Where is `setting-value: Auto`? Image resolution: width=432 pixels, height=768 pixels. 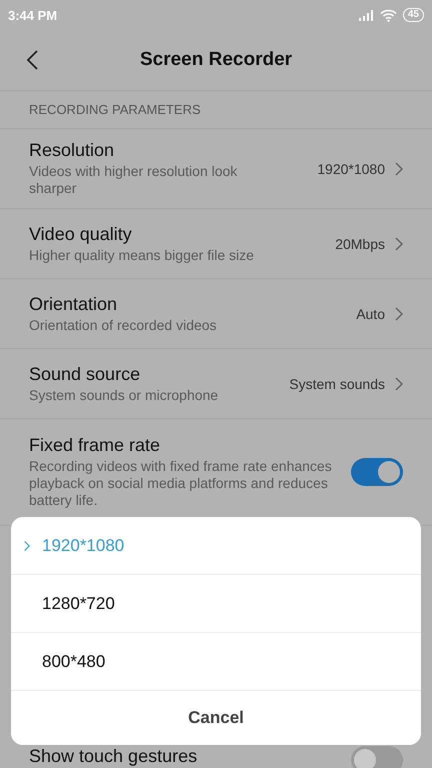 setting-value: Auto is located at coordinates (370, 314).